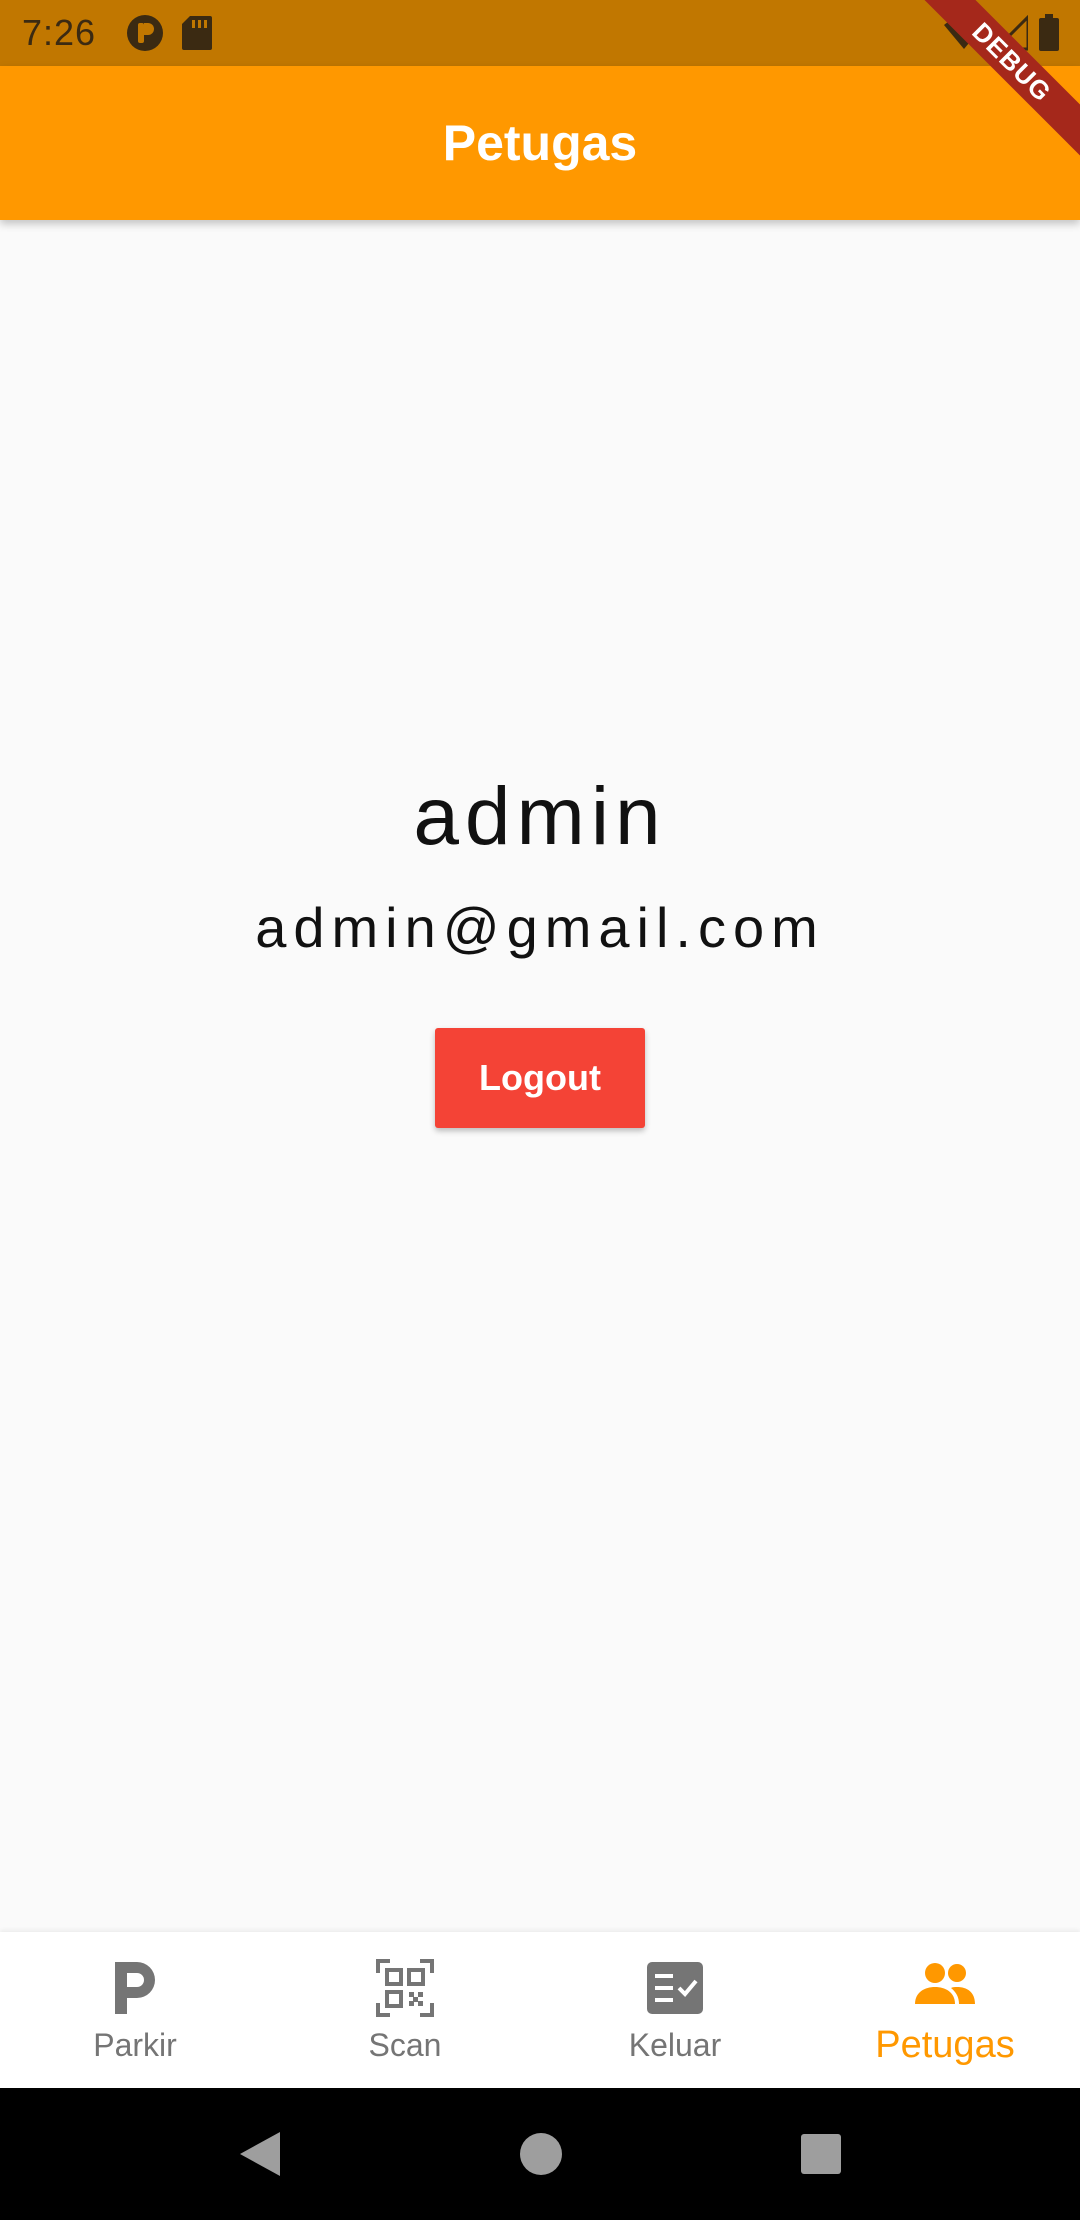 This screenshot has width=1080, height=2220. Describe the element at coordinates (540, 927) in the screenshot. I see `profile-email: admin@gmail.com` at that location.